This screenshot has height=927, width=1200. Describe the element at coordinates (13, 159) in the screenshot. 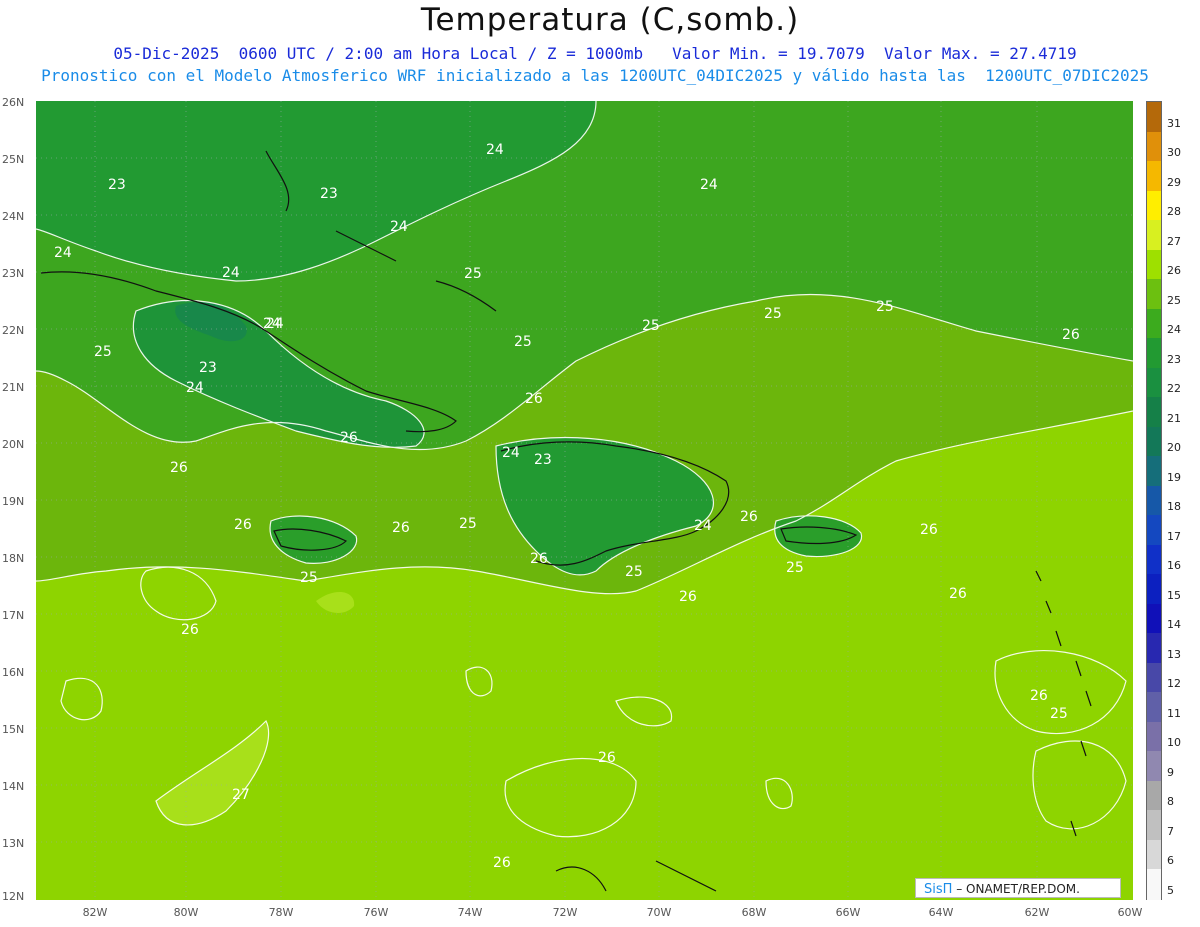

I see `lat-label: 25N` at that location.